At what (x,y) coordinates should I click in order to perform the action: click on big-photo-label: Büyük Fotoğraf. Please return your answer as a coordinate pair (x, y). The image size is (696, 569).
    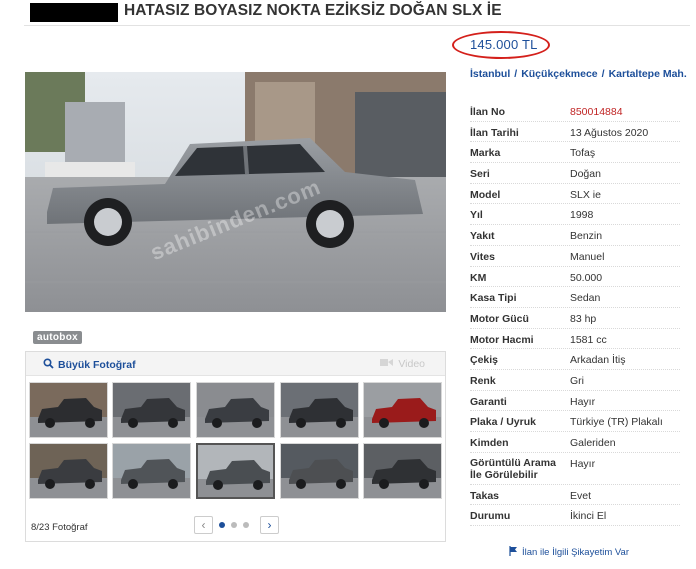
    Looking at the image, I should click on (97, 365).